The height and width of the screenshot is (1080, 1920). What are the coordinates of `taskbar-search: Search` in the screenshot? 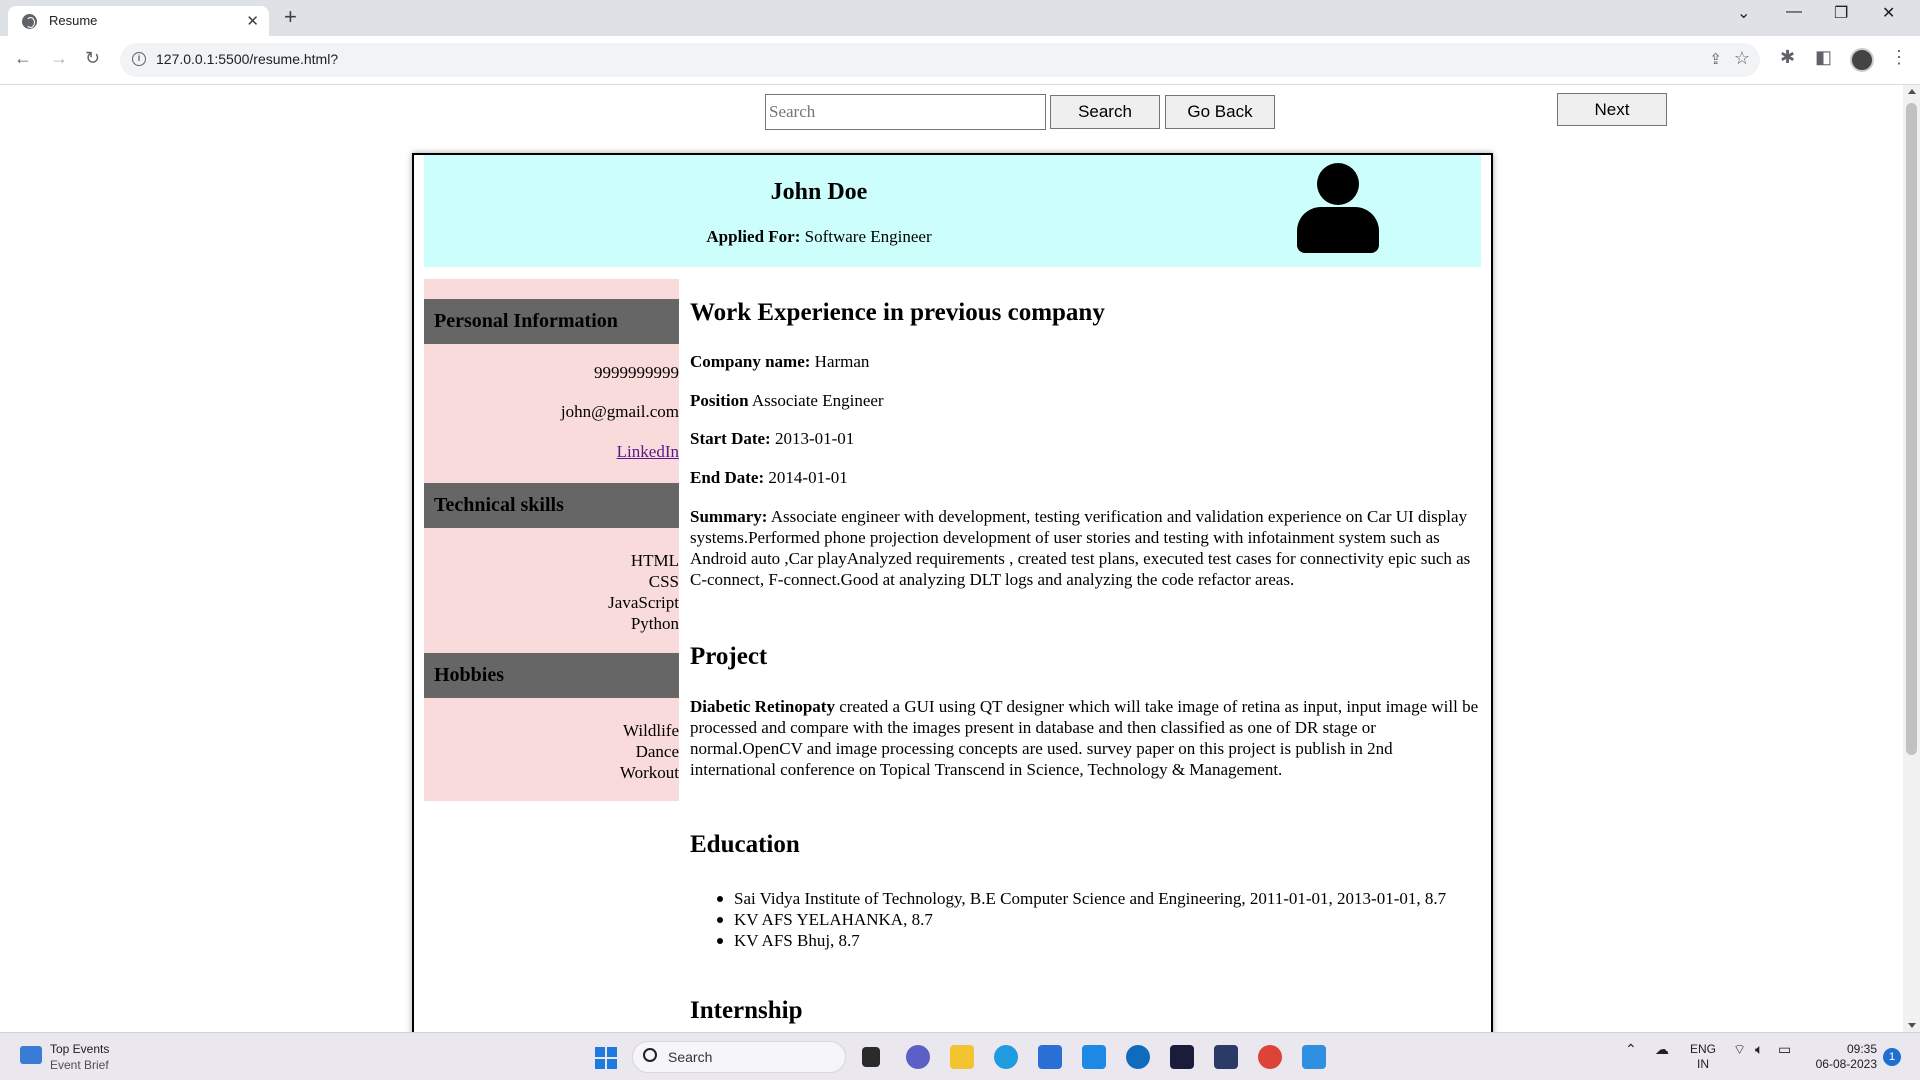 It's located at (739, 1057).